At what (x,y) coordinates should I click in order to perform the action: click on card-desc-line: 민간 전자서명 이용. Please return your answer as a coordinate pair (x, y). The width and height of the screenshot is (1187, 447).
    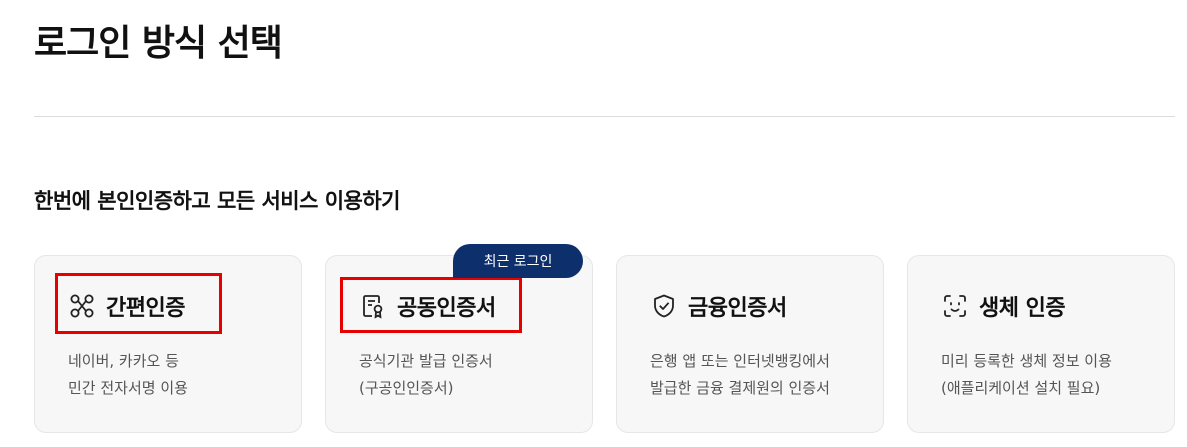
    Looking at the image, I should click on (128, 388).